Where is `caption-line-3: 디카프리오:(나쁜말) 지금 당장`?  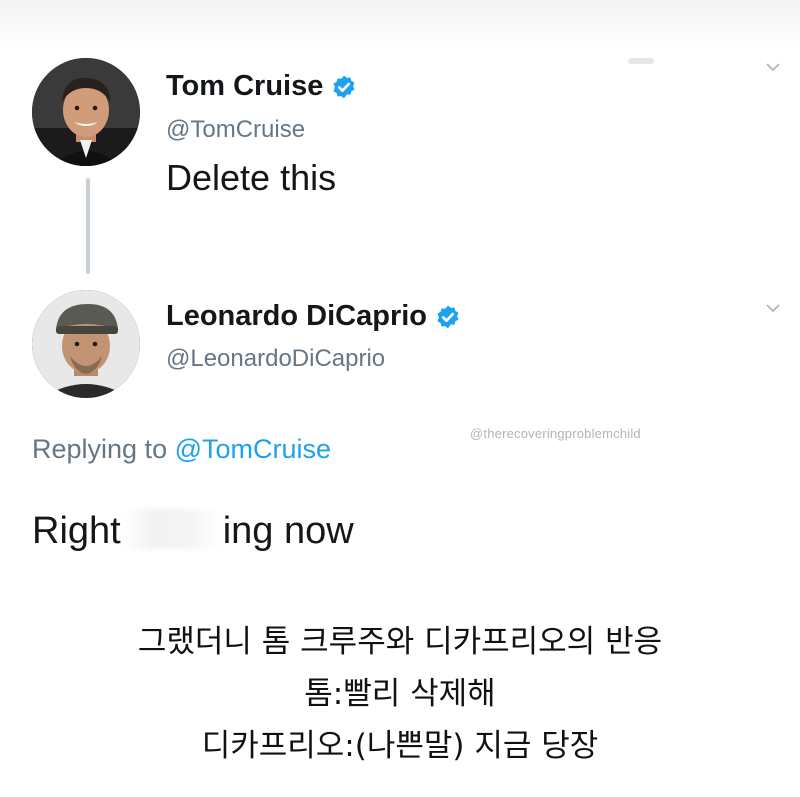 caption-line-3: 디카프리오:(나쁜말) 지금 당장 is located at coordinates (400, 746).